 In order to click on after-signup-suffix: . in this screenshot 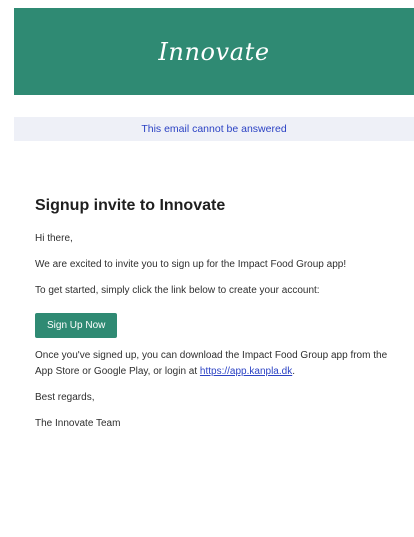, I will do `click(293, 372)`.